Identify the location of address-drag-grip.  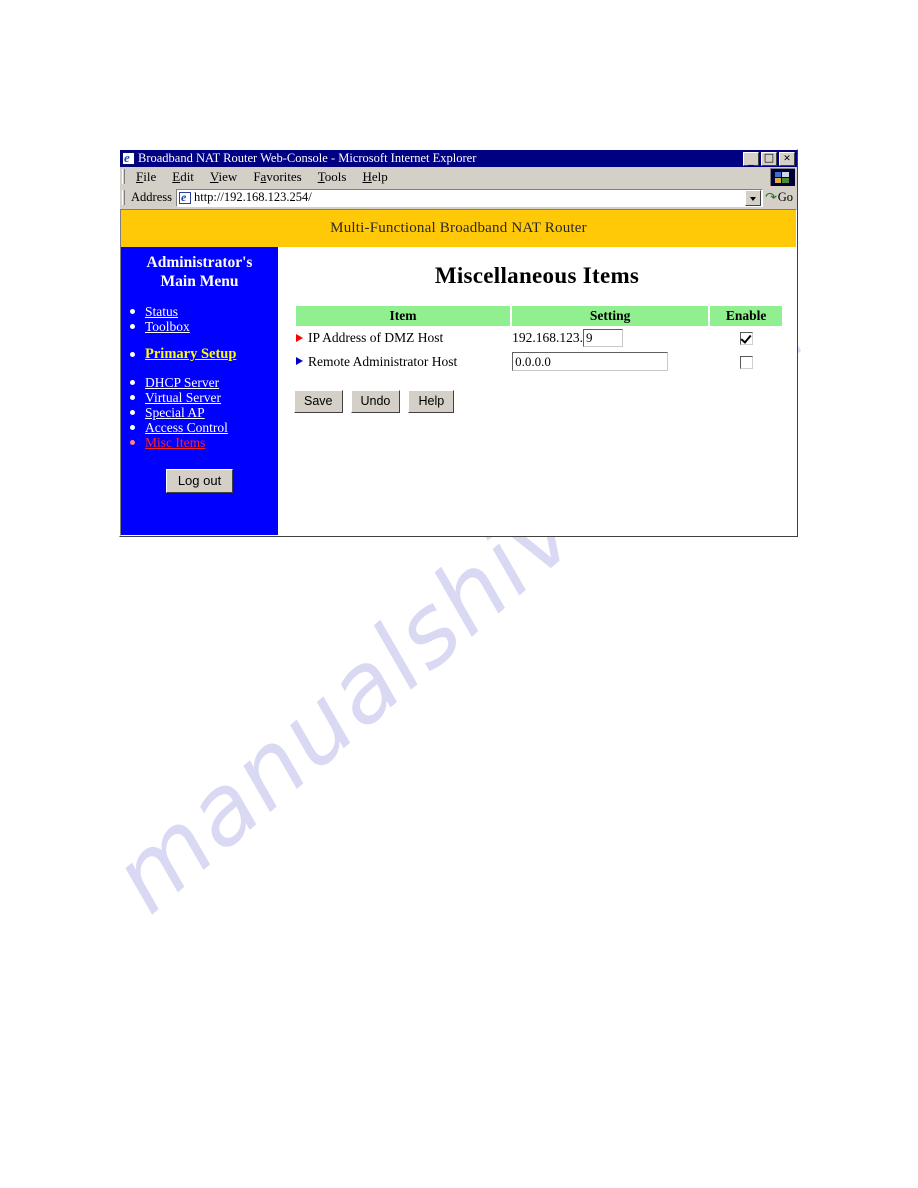
(123, 197).